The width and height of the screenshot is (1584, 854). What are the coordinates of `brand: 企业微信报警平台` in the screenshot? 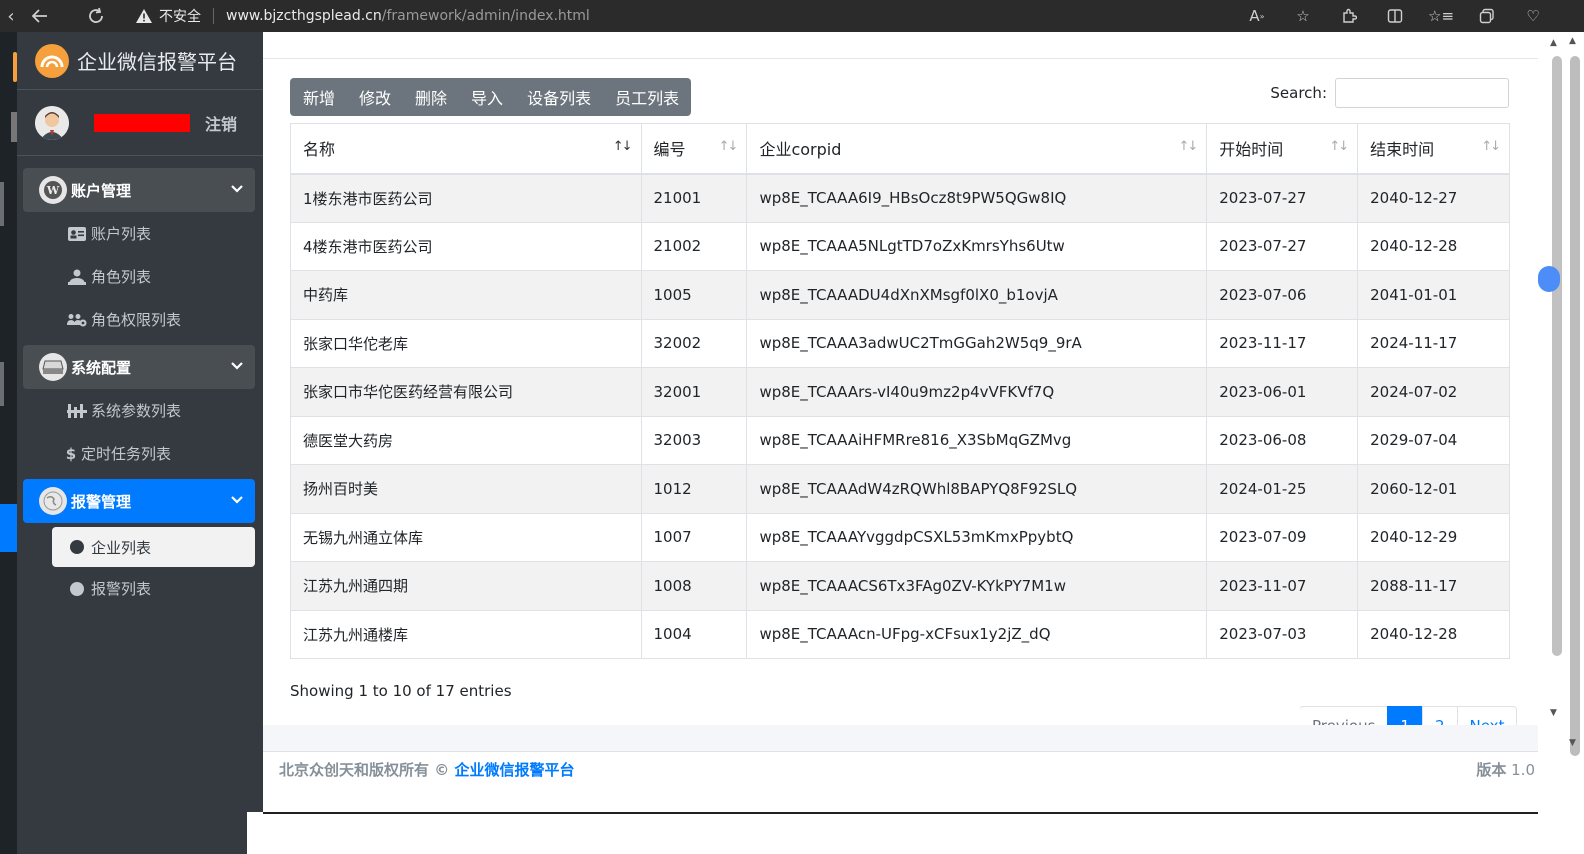 It's located at (140, 61).